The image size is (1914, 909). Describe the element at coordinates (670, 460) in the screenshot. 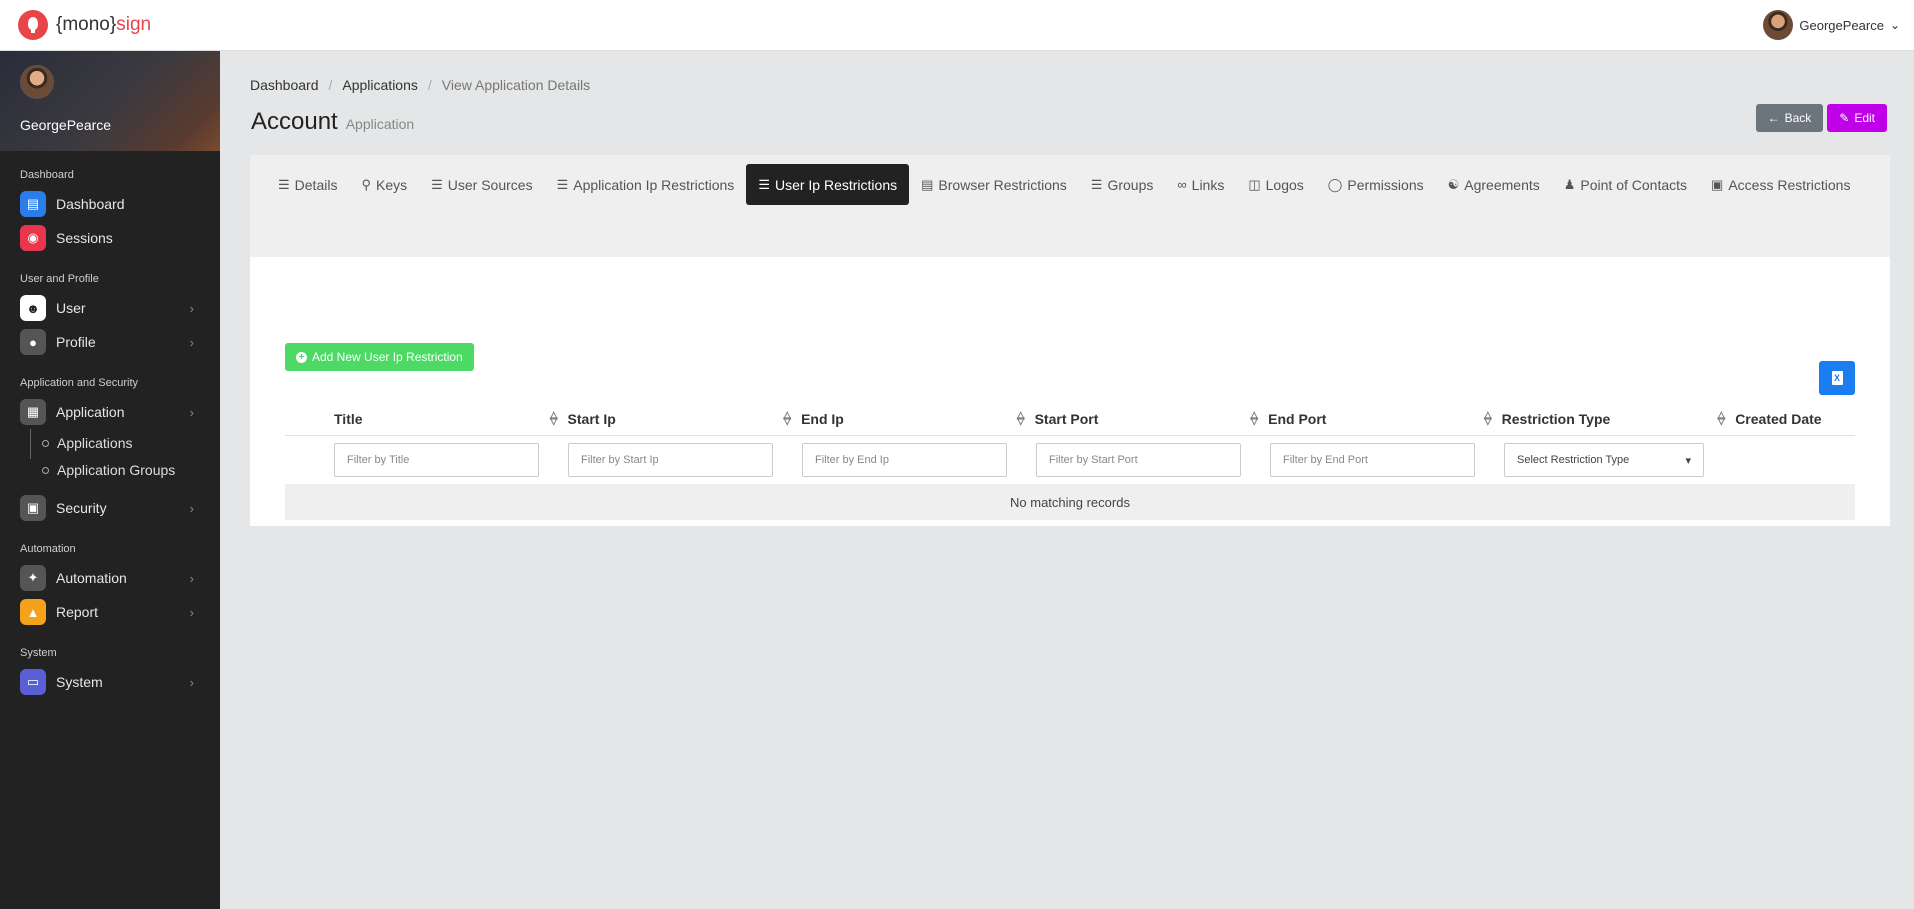

I see `filter-start-ip-input` at that location.